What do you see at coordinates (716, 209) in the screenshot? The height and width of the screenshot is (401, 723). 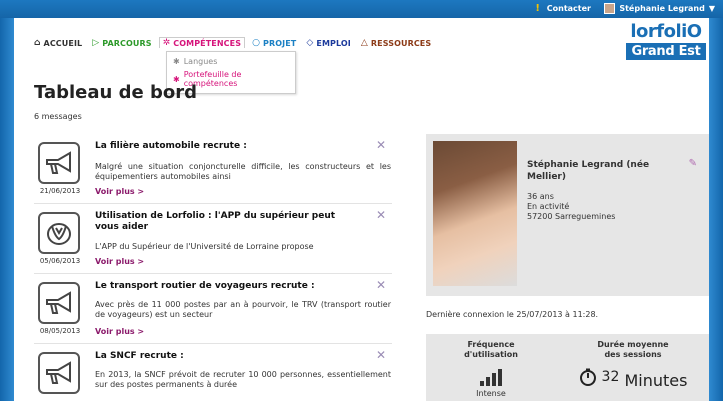 I see `right-background` at bounding box center [716, 209].